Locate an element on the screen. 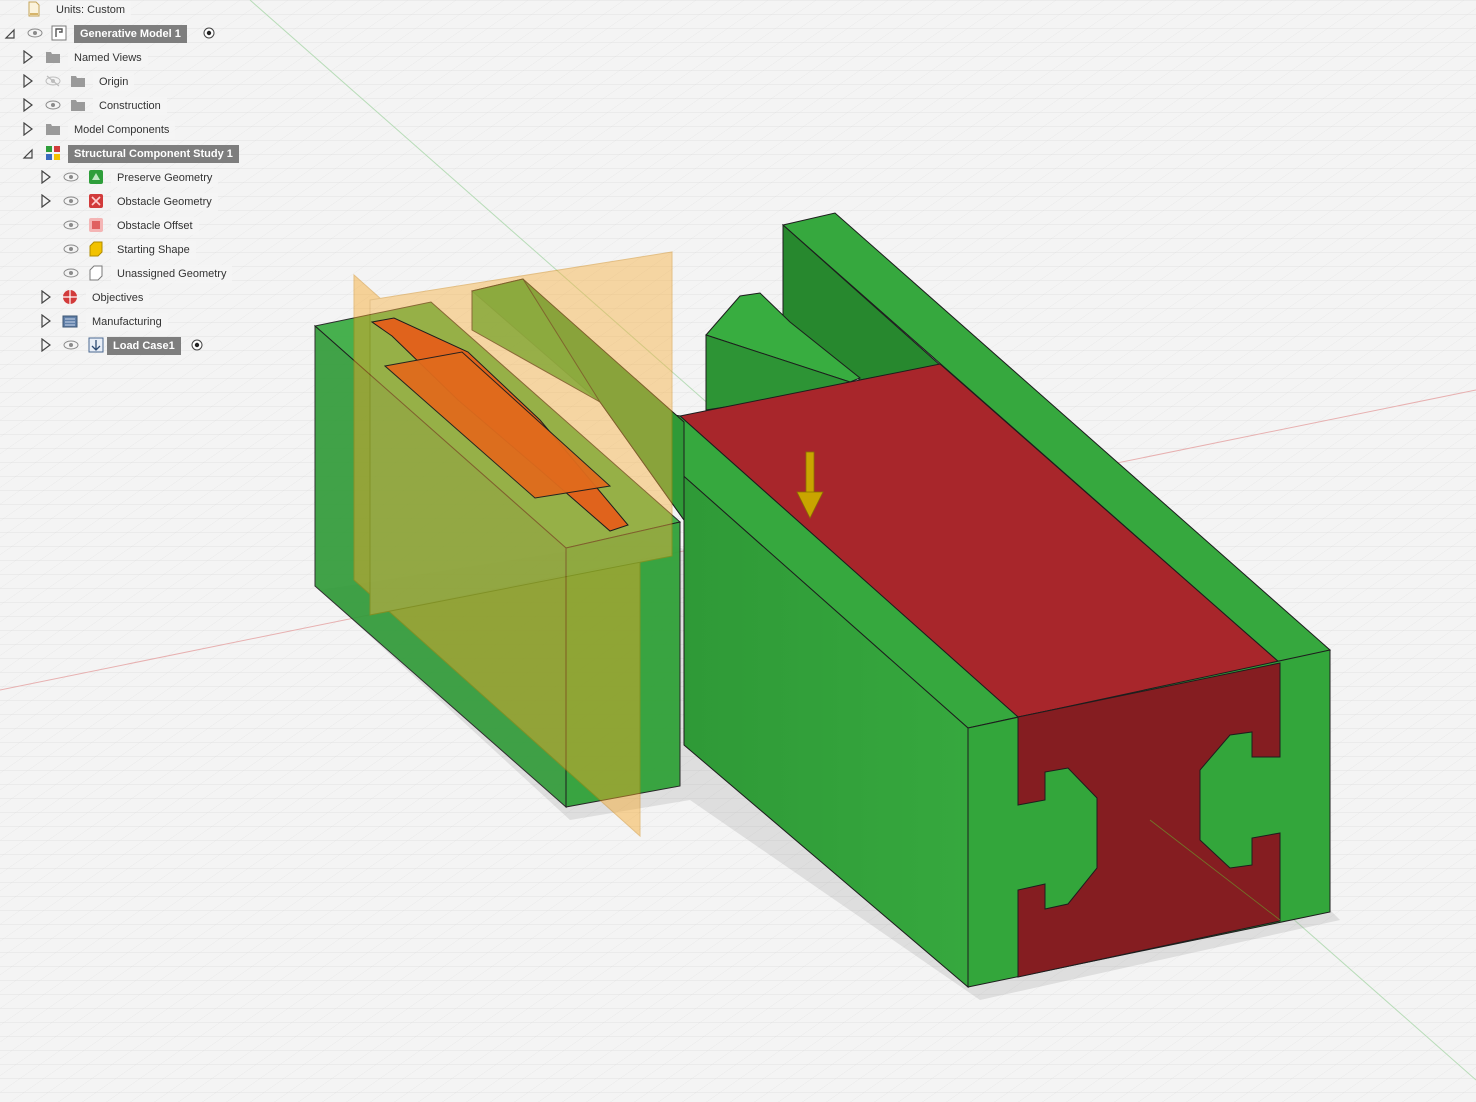 Image resolution: width=1476 pixels, height=1102 pixels. objectives-icon is located at coordinates (70, 297).